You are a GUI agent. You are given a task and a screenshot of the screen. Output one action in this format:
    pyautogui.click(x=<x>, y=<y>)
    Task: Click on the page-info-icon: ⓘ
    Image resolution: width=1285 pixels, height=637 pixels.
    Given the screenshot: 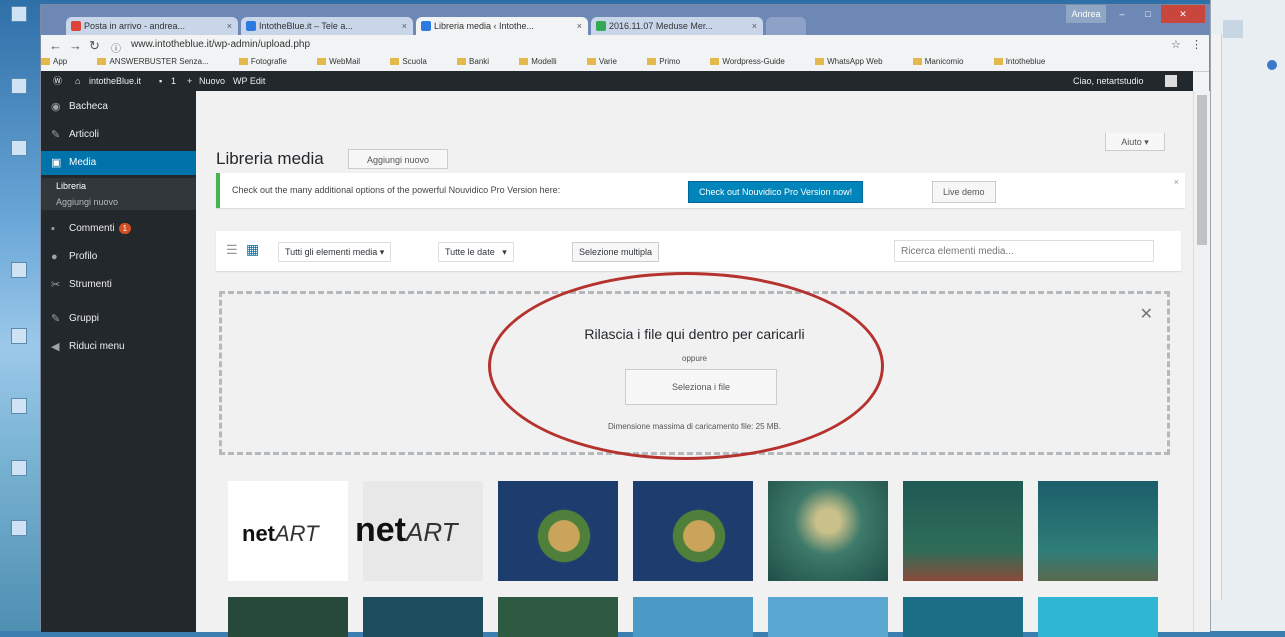 What is the action you would take?
    pyautogui.click(x=116, y=47)
    